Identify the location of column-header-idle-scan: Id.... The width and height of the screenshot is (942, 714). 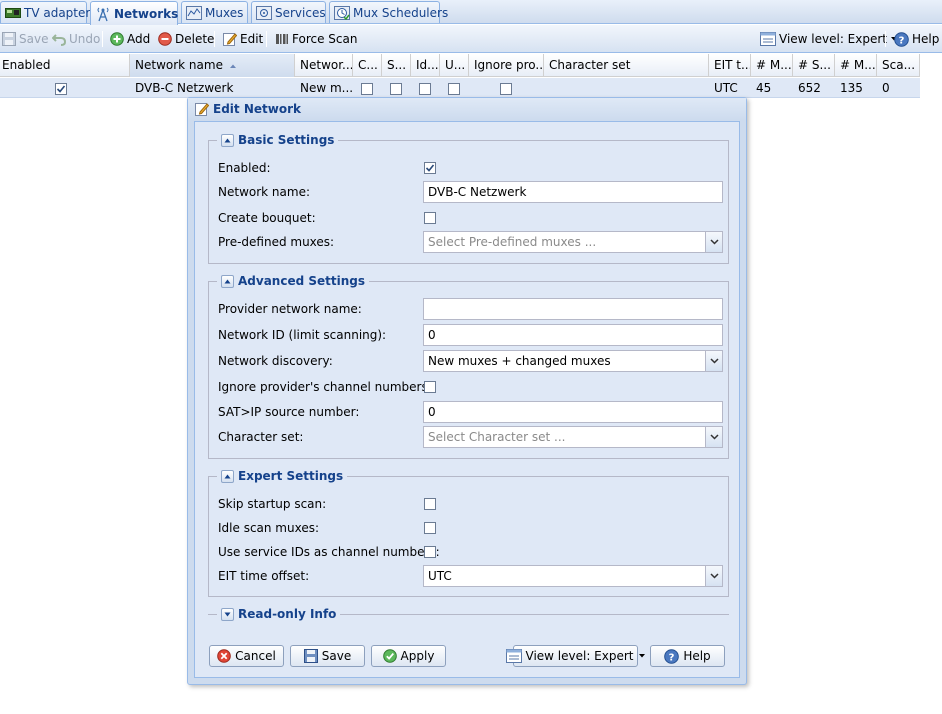
(425, 65).